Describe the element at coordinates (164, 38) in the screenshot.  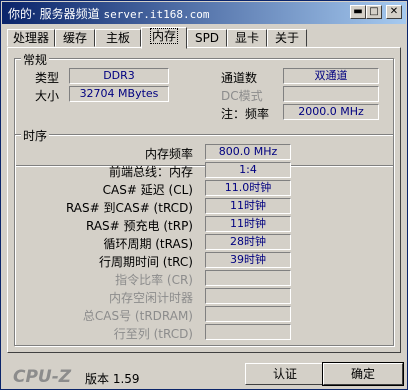
I see `tab-memory: 内存` at that location.